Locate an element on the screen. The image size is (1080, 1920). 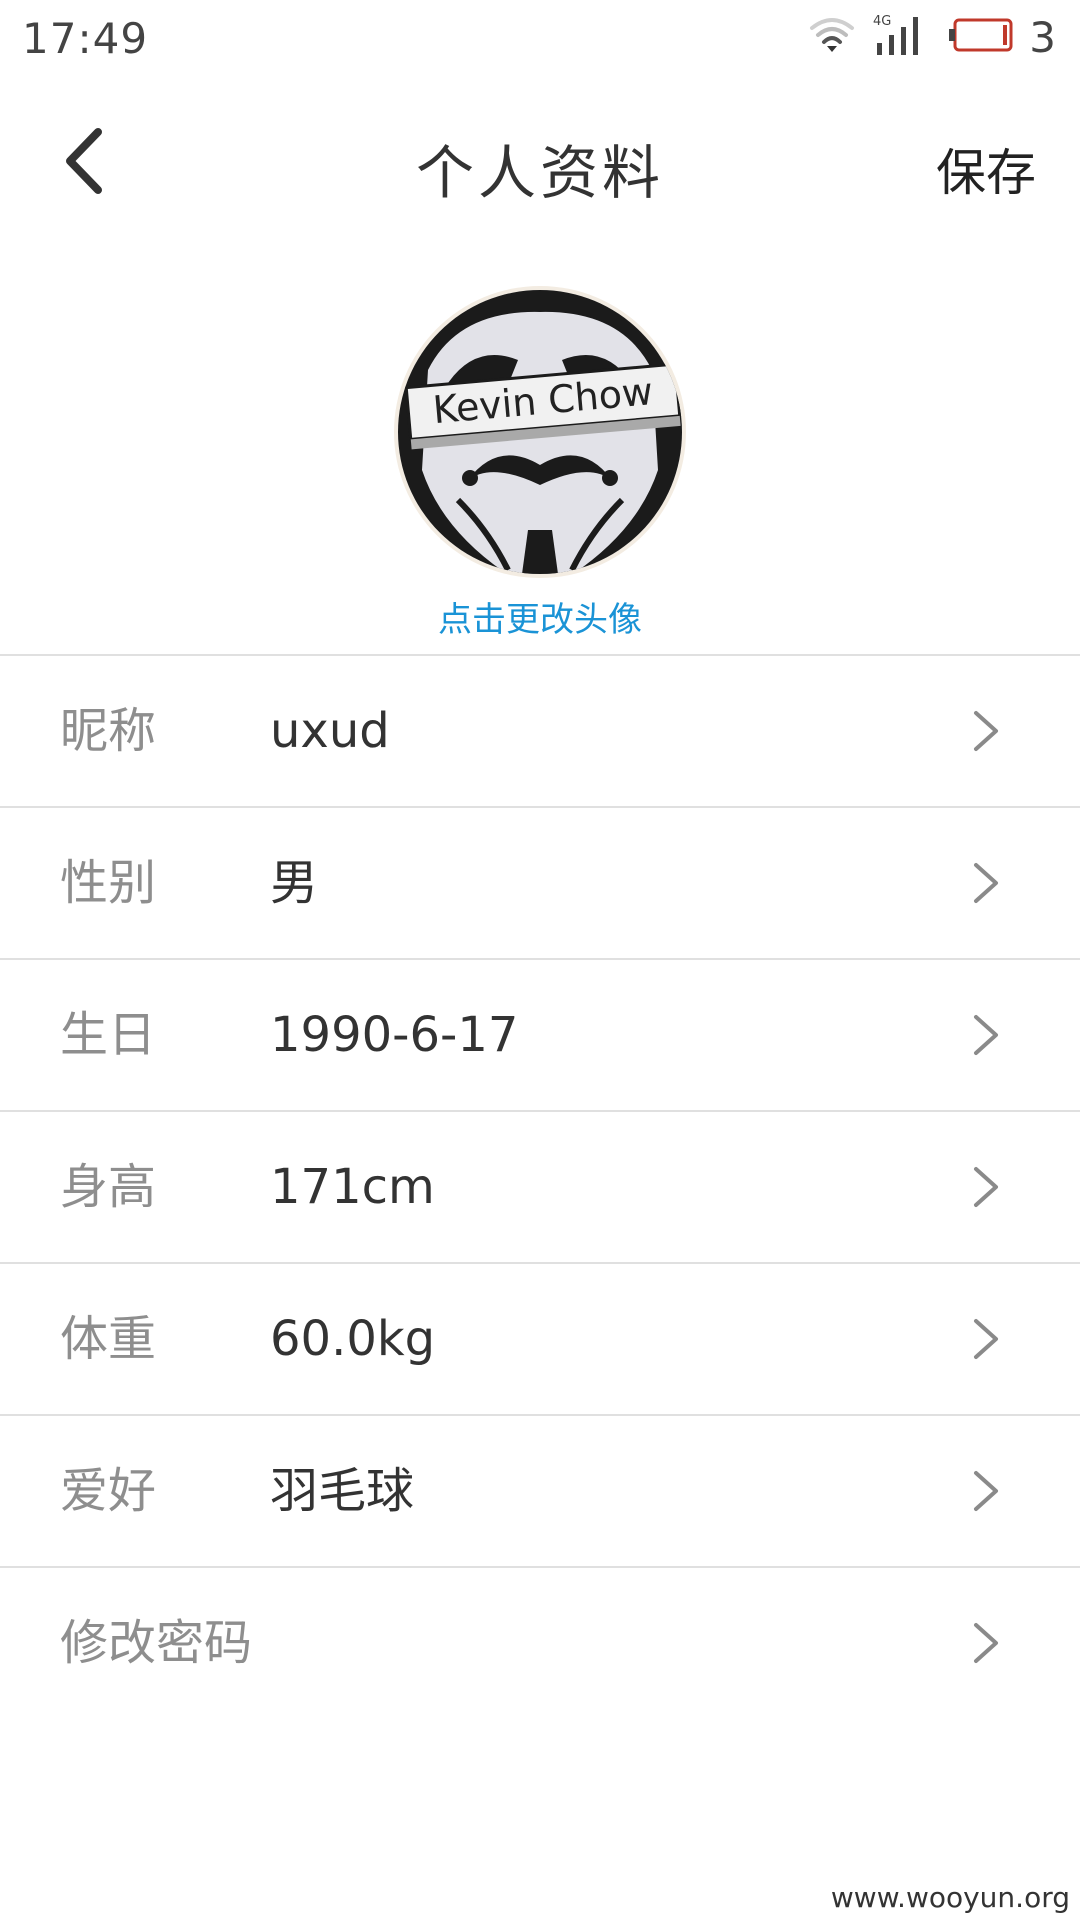
height-row: 身高 171cm is located at coordinates (540, 1188).